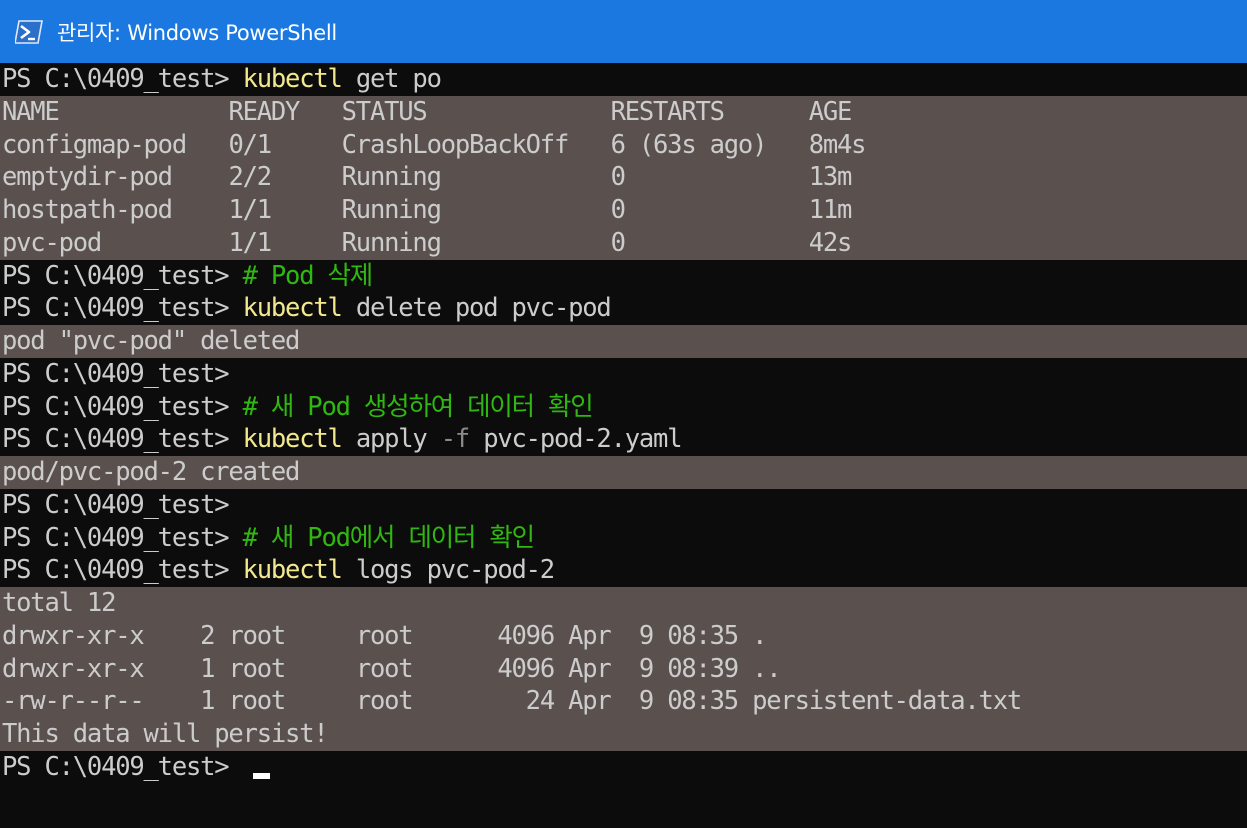 The height and width of the screenshot is (828, 1247). I want to click on file-name: ., so click(752, 635).